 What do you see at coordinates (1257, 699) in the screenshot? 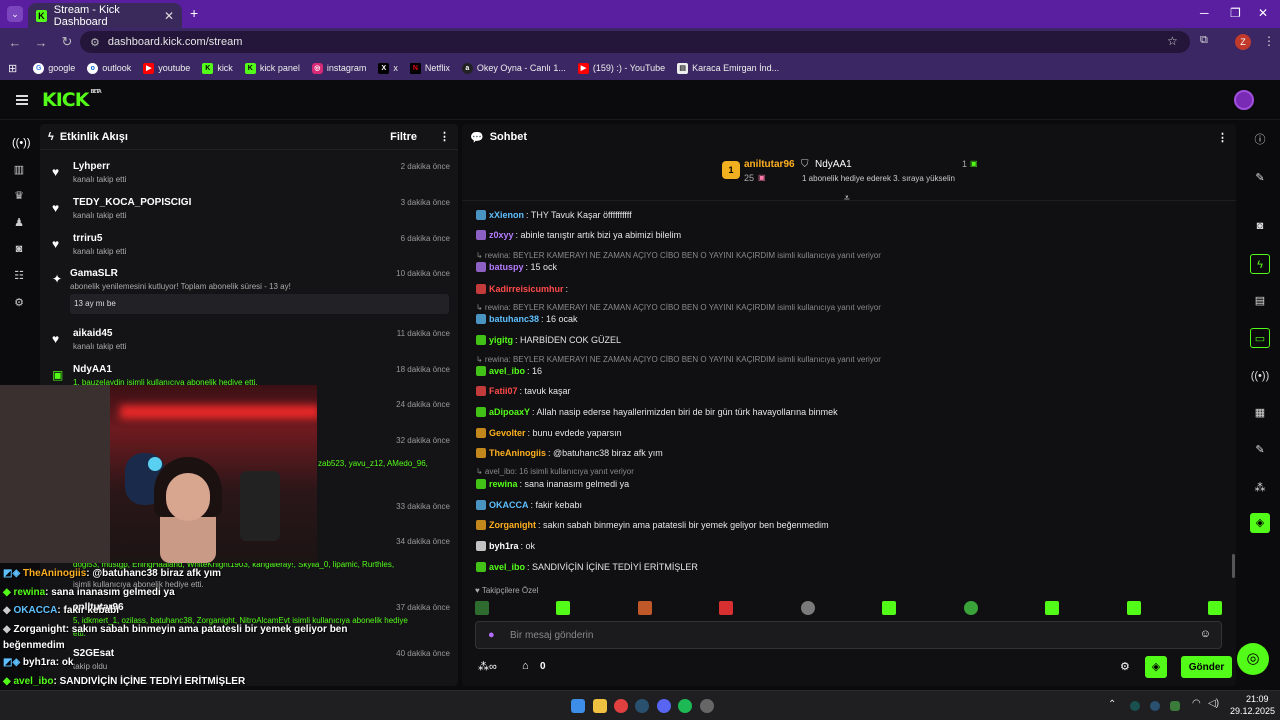
I see `clock-time: 21:09` at bounding box center [1257, 699].